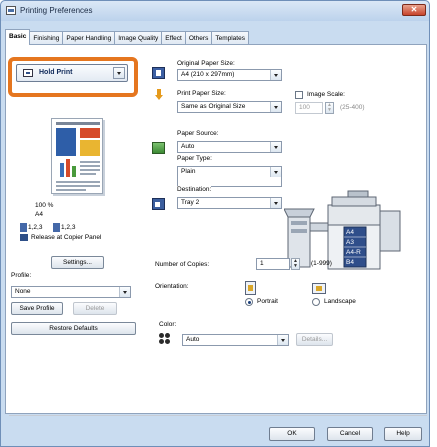 The height and width of the screenshot is (447, 437). Describe the element at coordinates (158, 148) in the screenshot. I see `paper-source-icon` at that location.